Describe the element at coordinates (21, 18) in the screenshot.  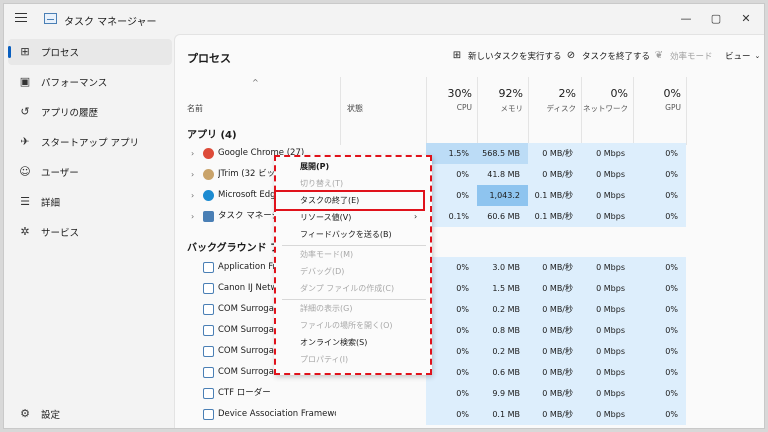
I see `hamburger-menu-icon` at that location.